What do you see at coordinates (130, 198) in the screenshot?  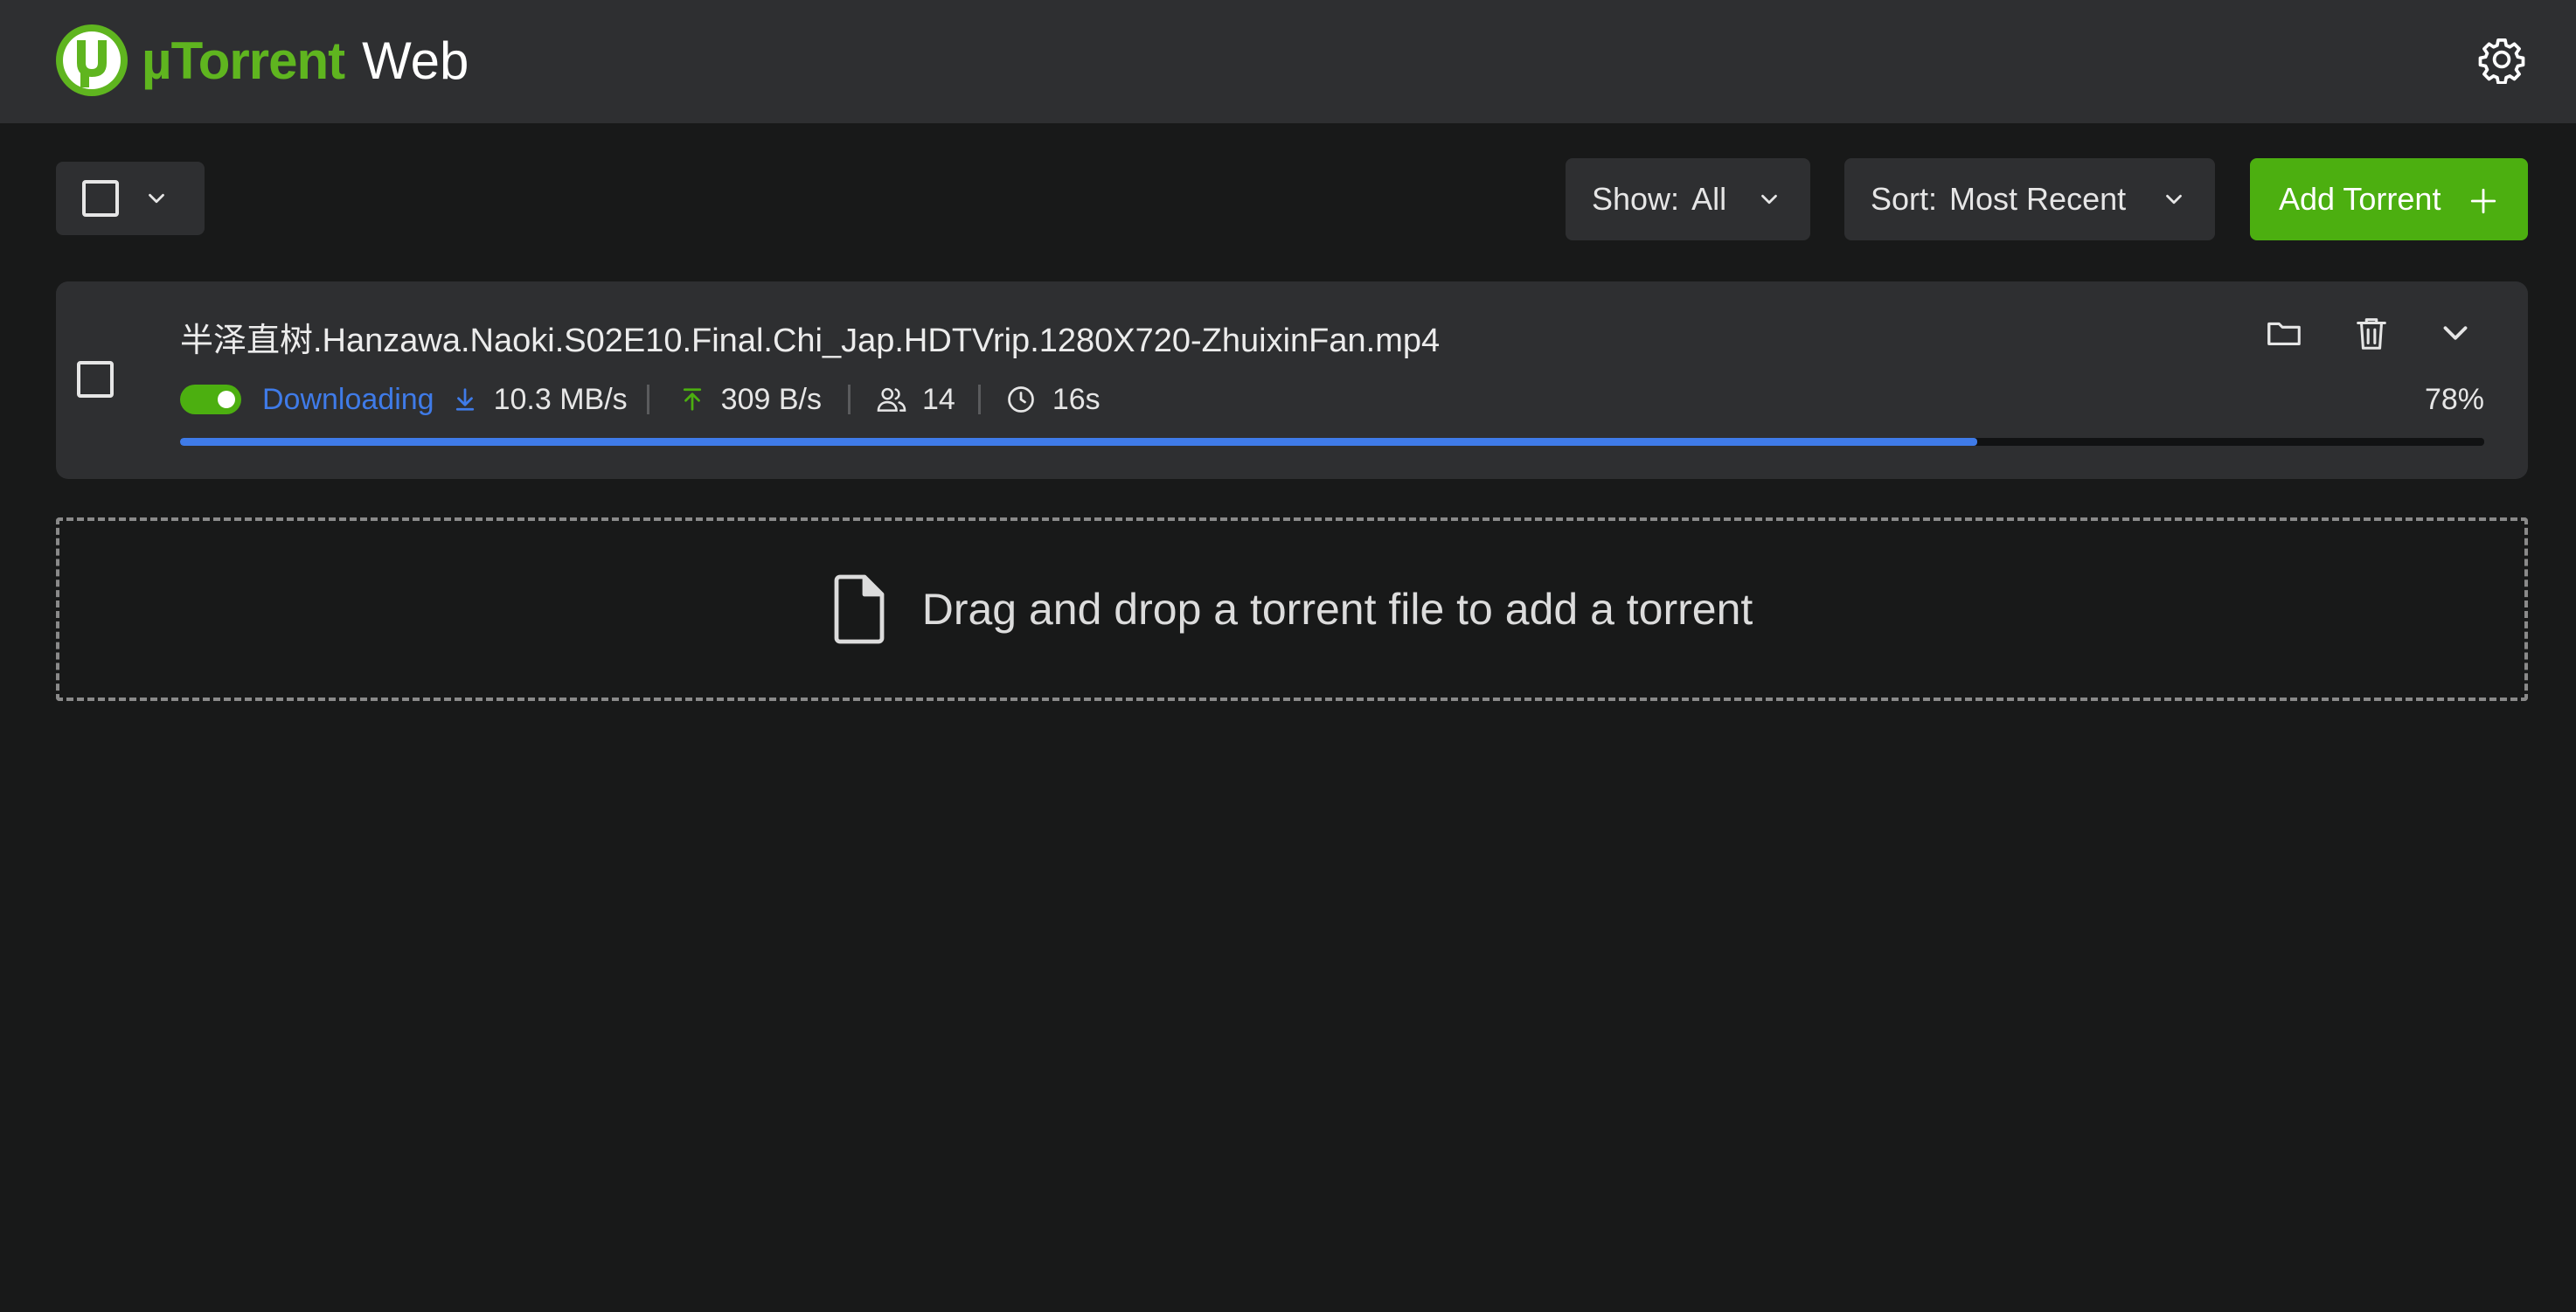 I see `select-all-dropdown` at bounding box center [130, 198].